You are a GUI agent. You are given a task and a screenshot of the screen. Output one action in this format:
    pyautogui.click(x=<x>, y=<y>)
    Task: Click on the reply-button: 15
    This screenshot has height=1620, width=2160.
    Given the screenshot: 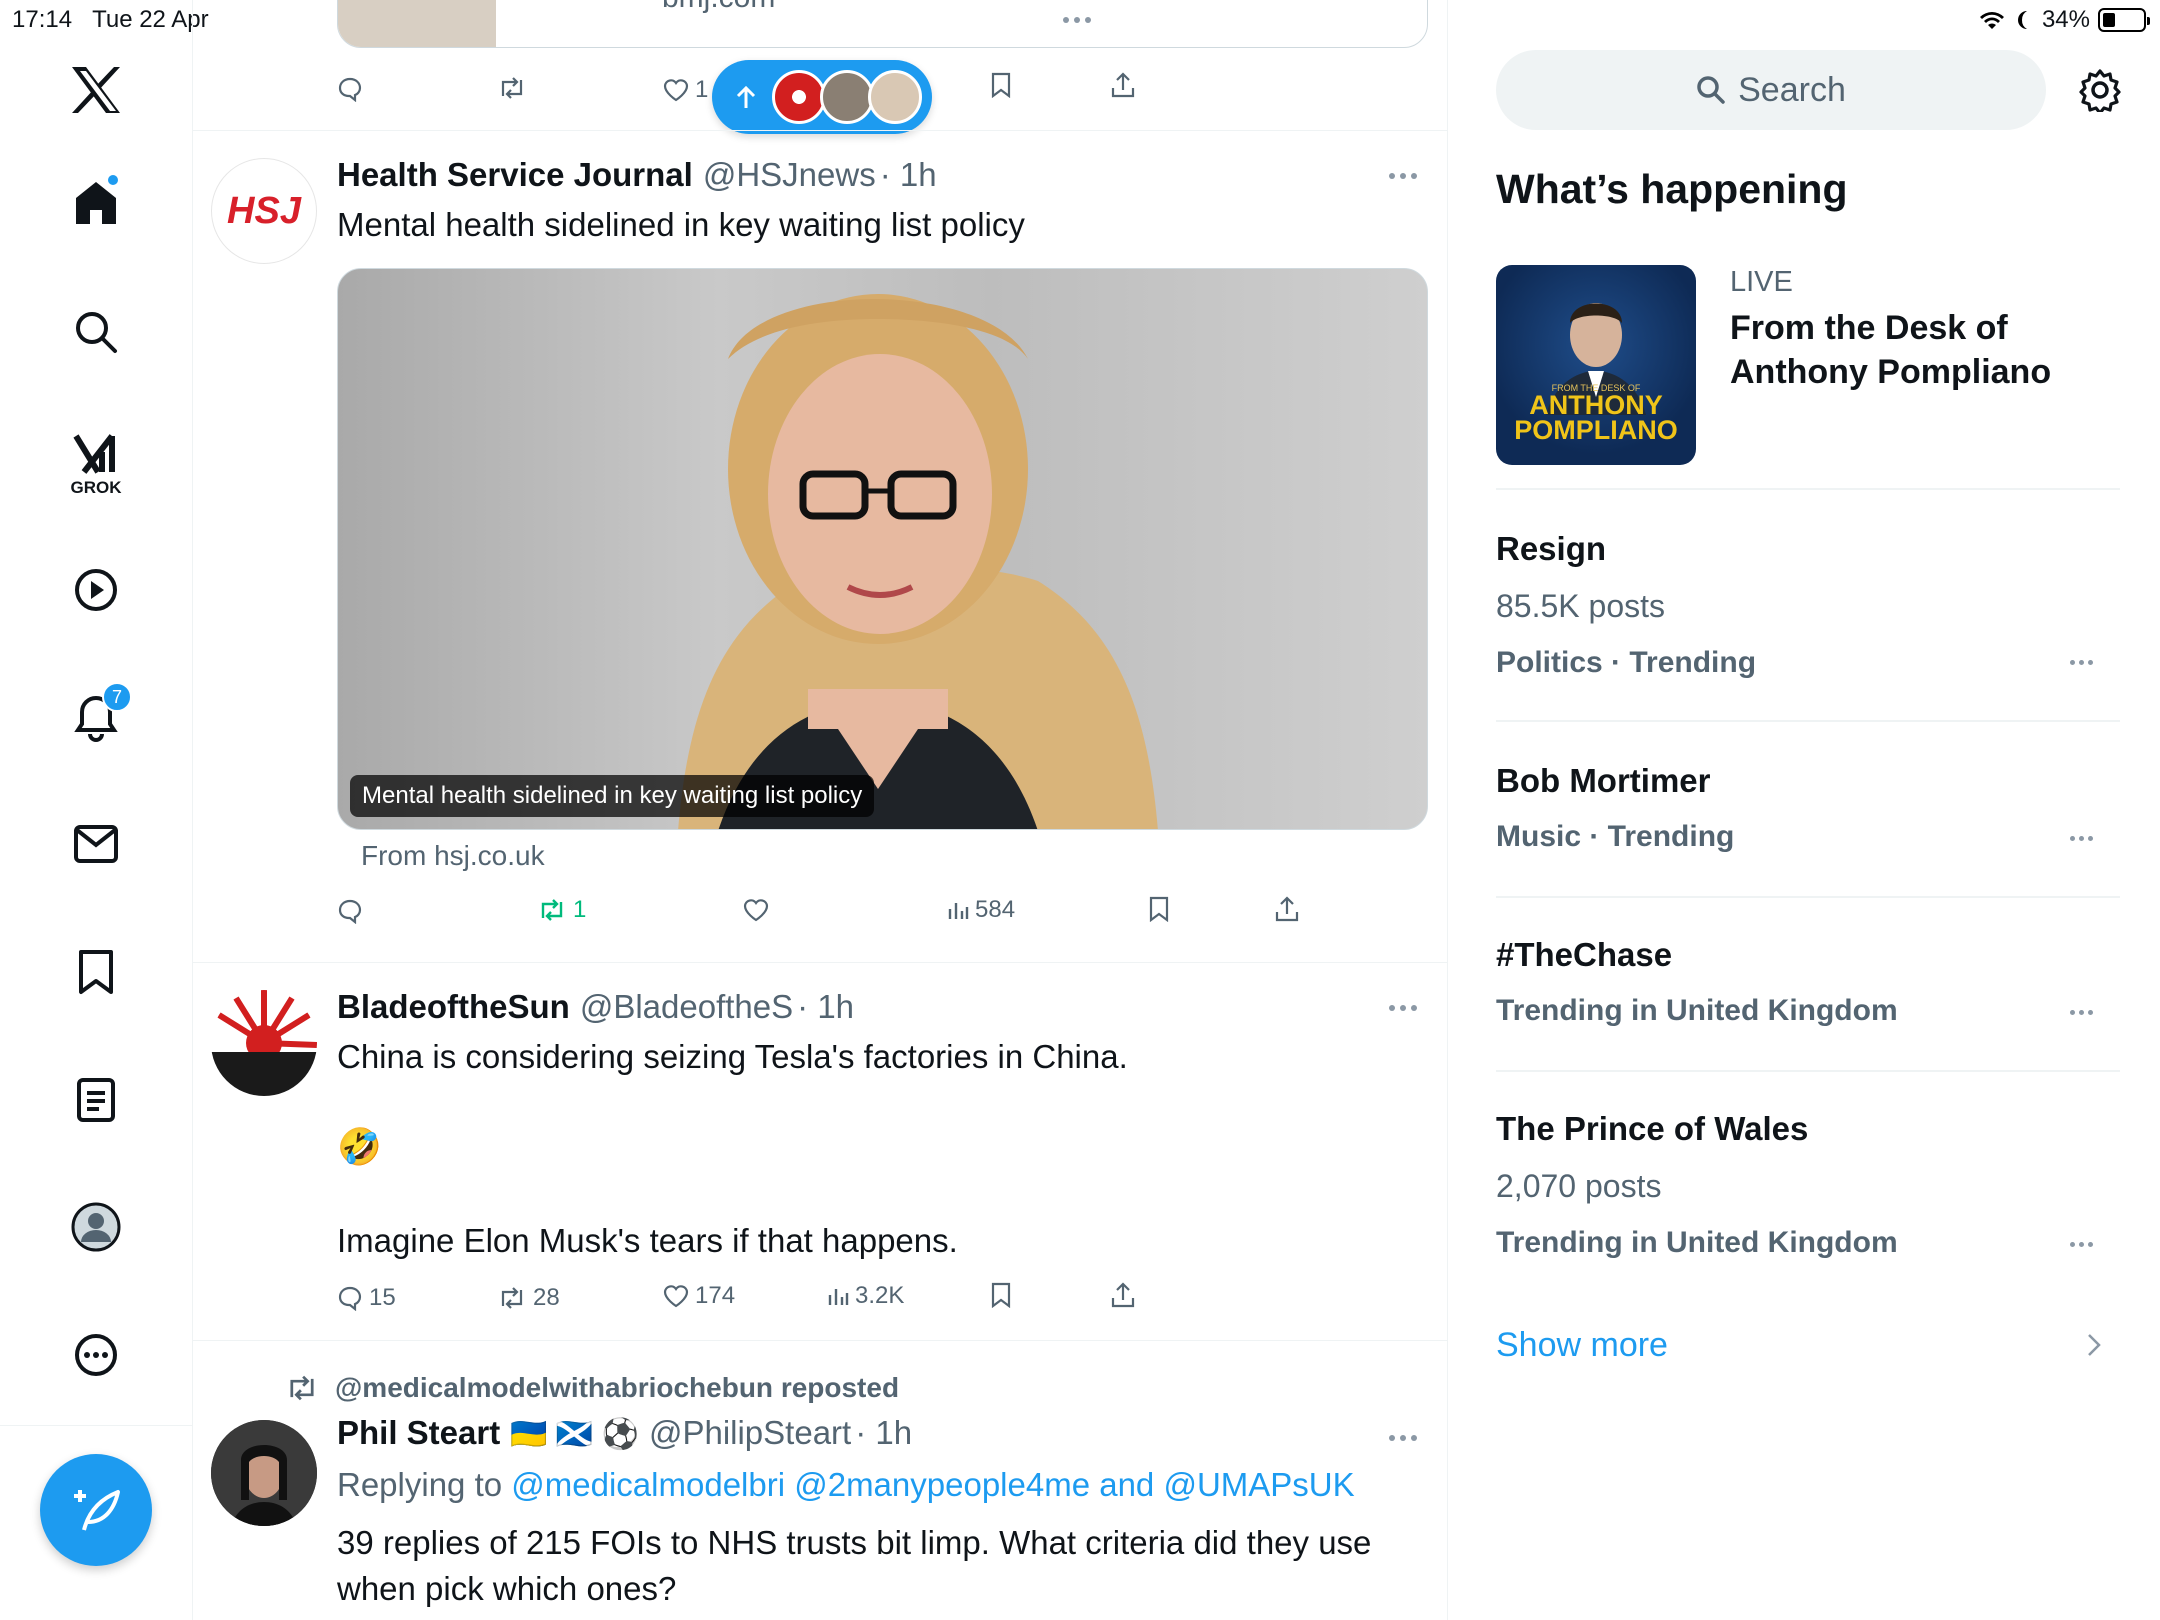 What is the action you would take?
    pyautogui.click(x=366, y=1298)
    